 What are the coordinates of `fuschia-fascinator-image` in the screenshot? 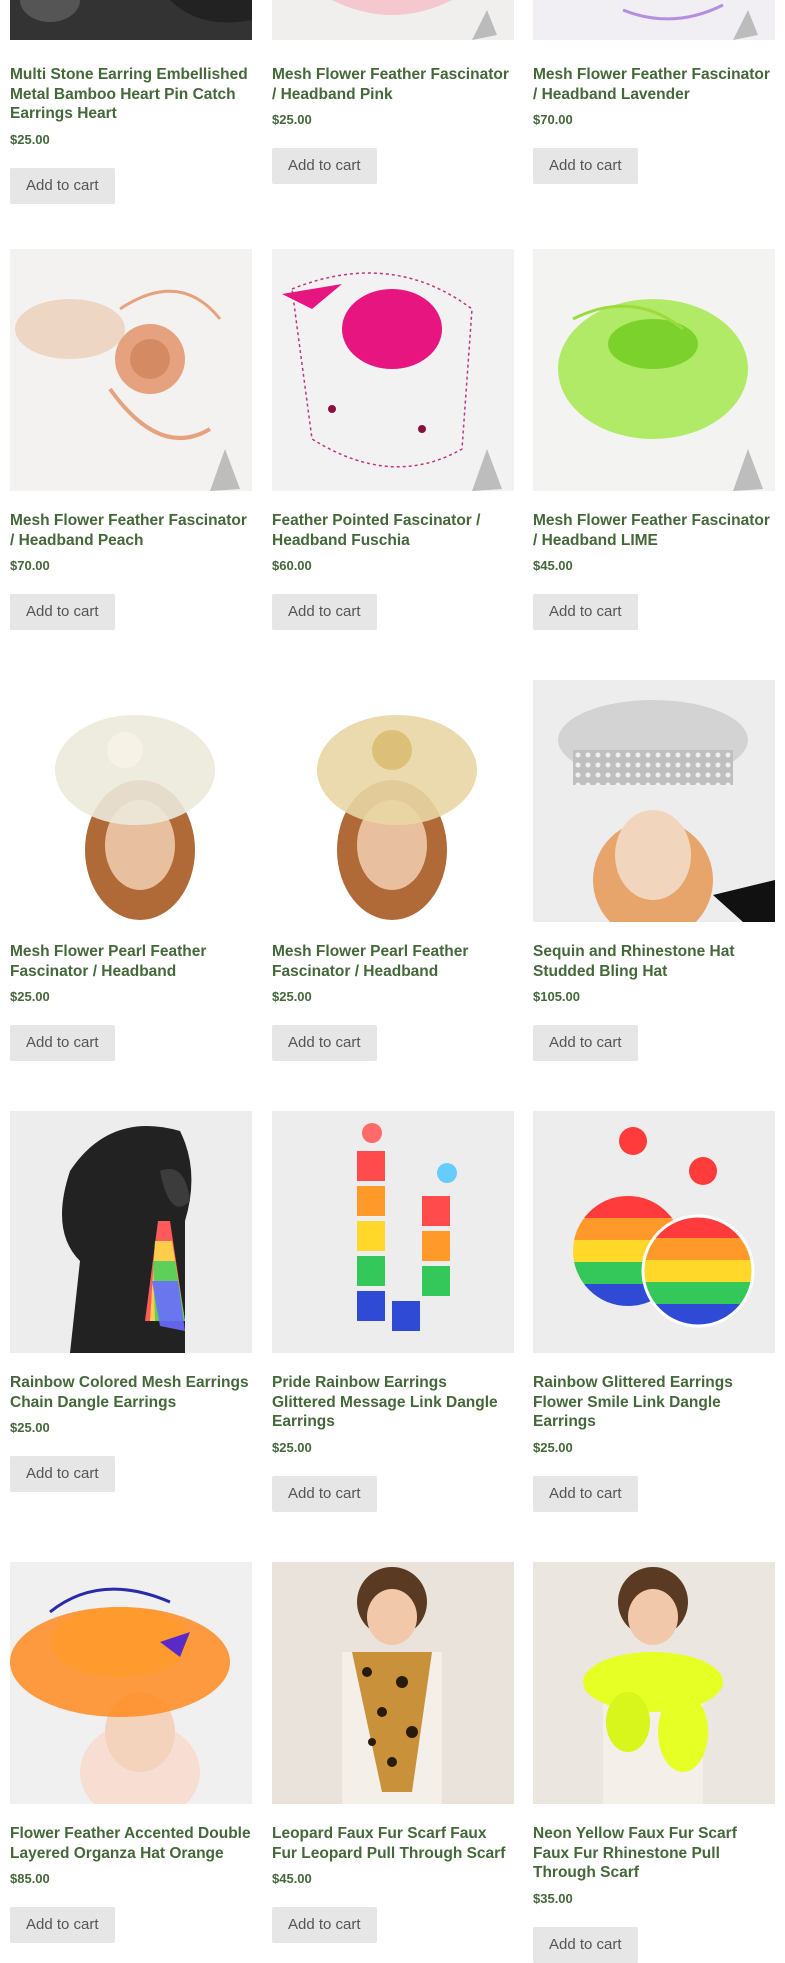 It's located at (392, 381).